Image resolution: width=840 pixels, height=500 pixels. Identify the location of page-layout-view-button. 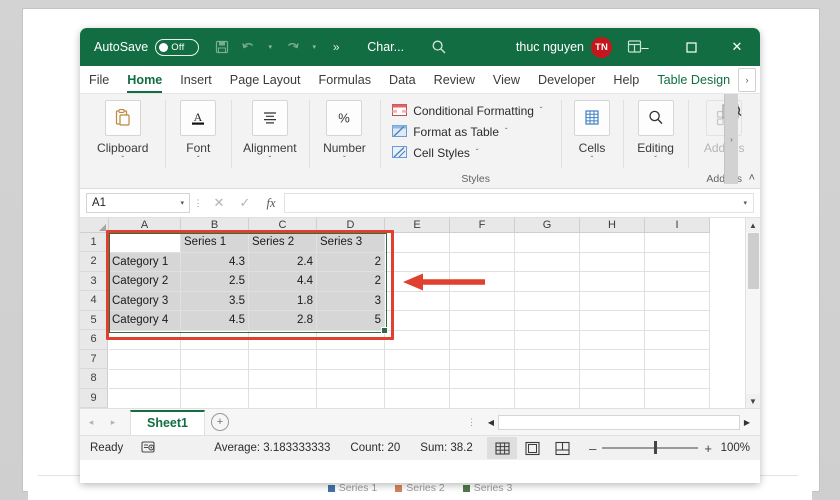
(532, 448).